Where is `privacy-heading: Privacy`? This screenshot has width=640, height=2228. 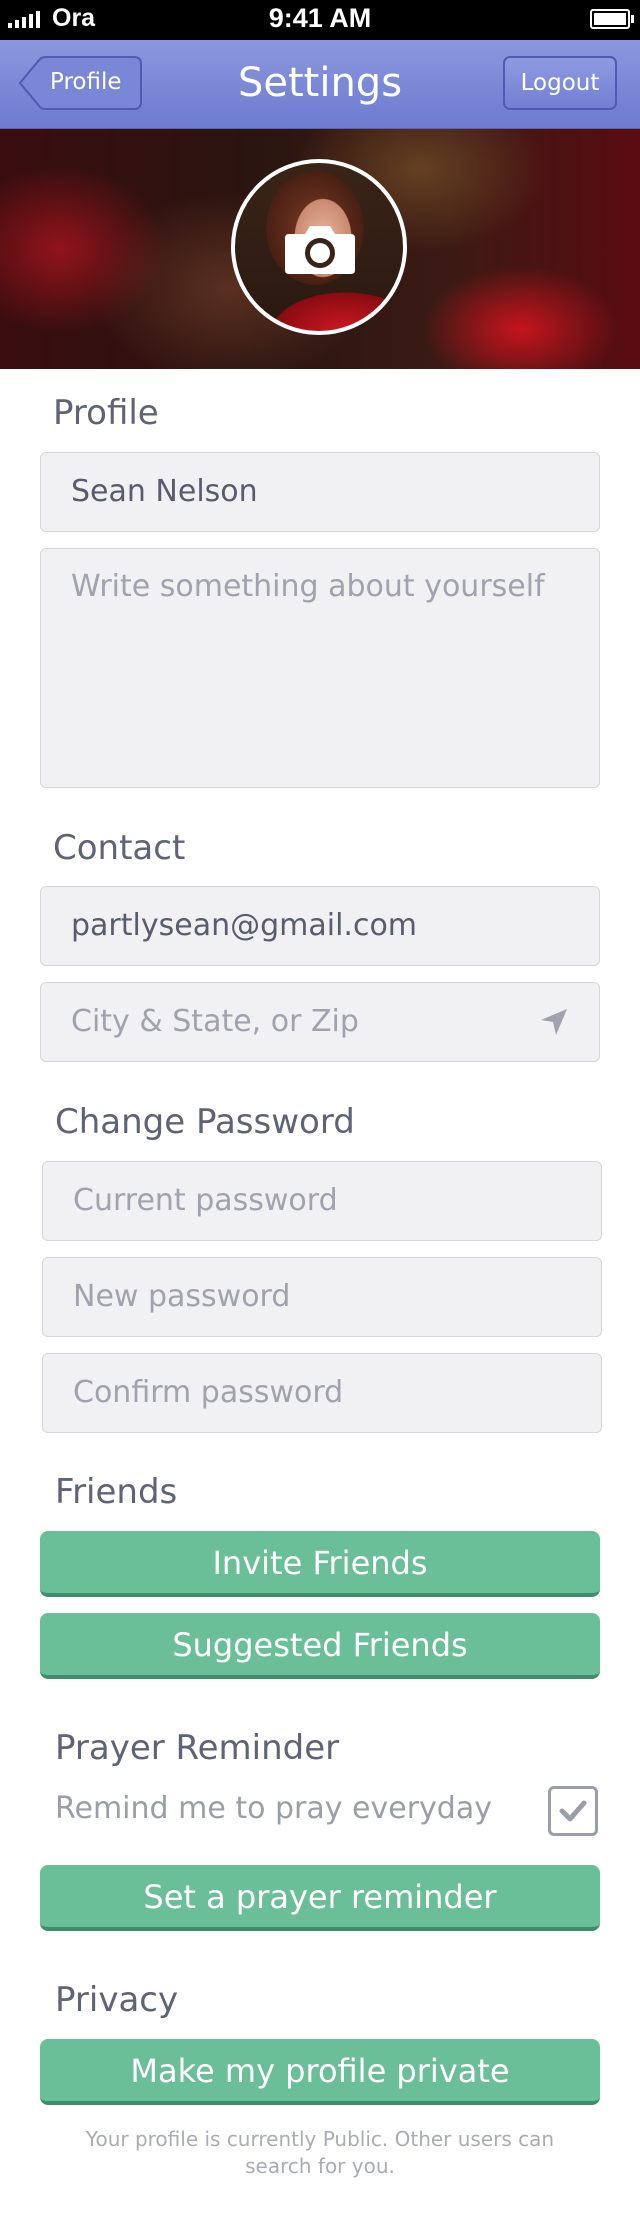
privacy-heading: Privacy is located at coordinates (117, 2000).